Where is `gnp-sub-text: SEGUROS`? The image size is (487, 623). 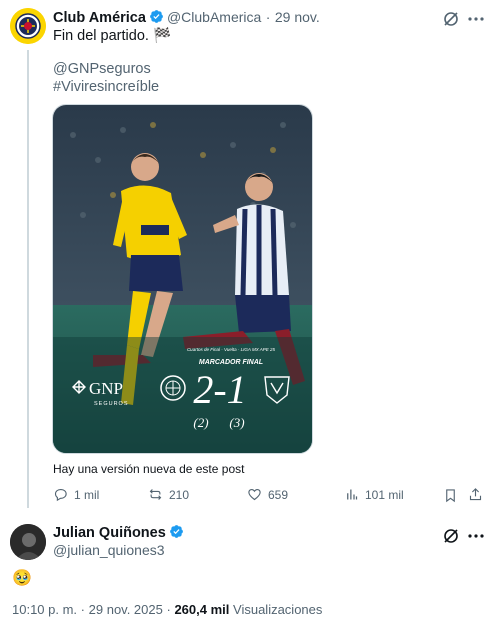
gnp-sub-text: SEGUROS is located at coordinates (111, 404).